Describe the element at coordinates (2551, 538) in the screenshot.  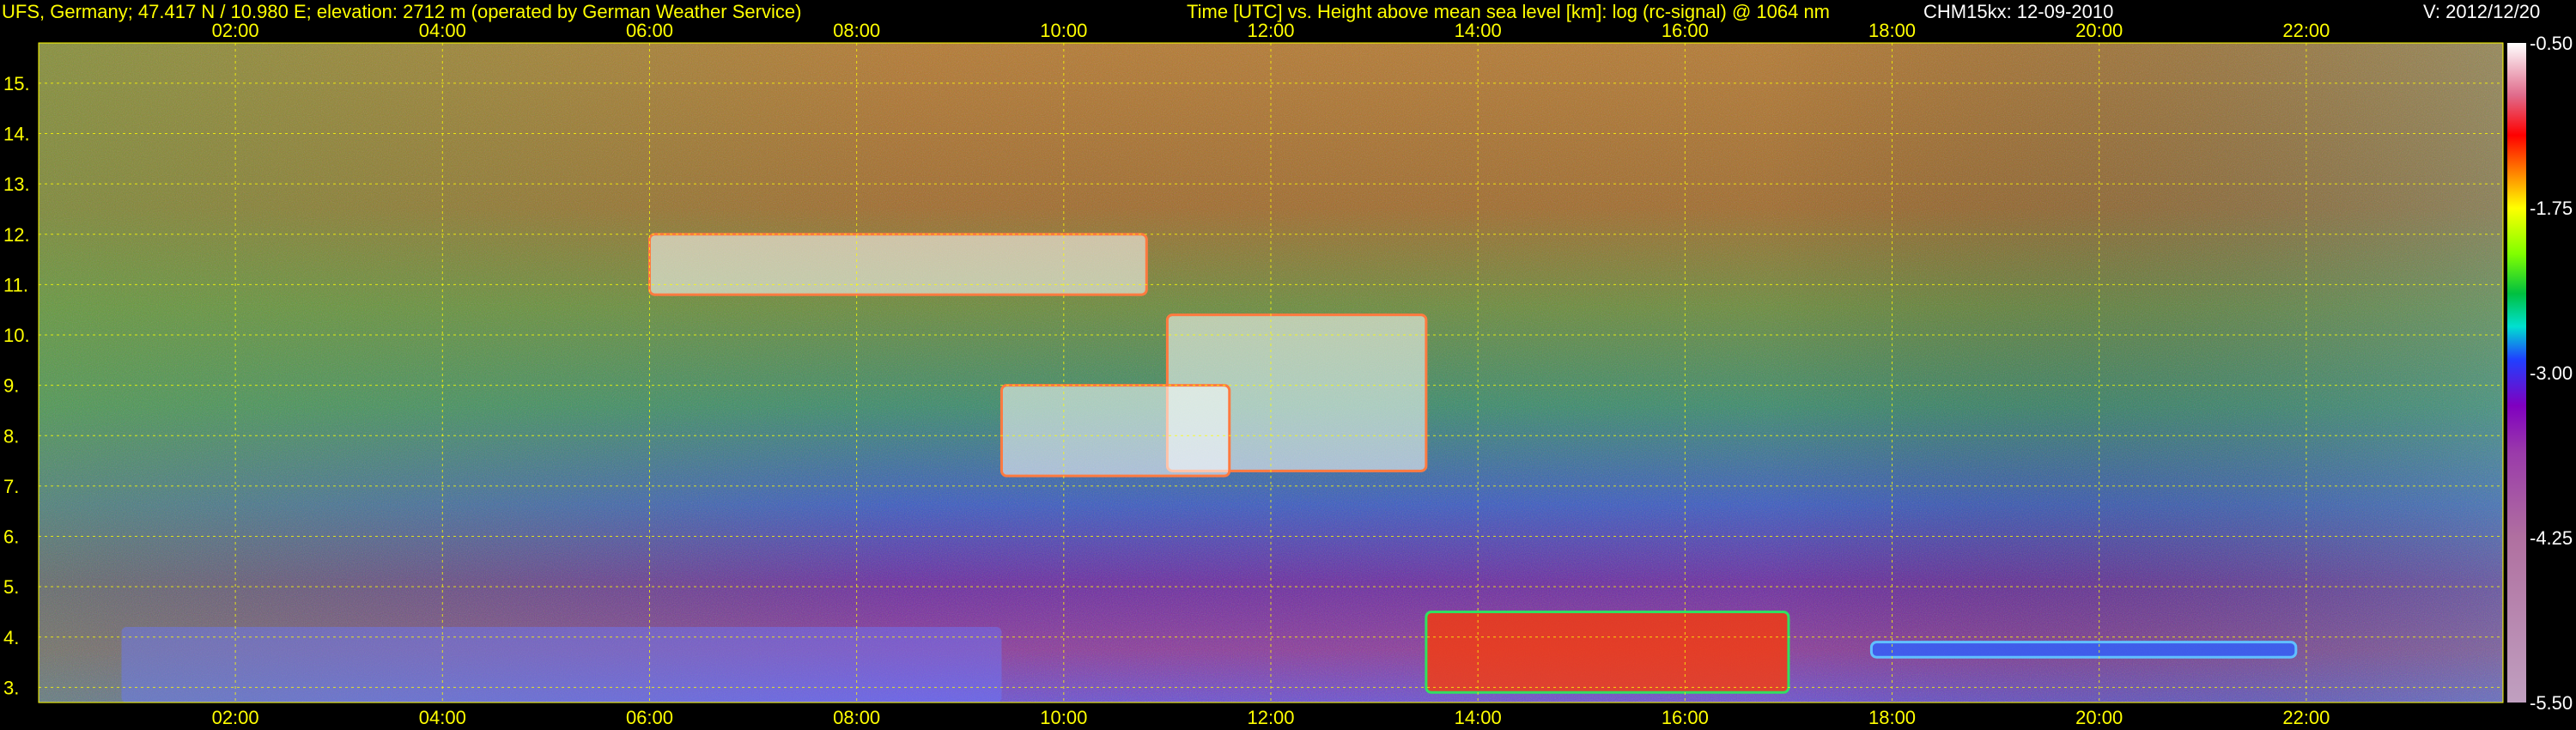
I see `colorbar-tick-label: -4.25` at that location.